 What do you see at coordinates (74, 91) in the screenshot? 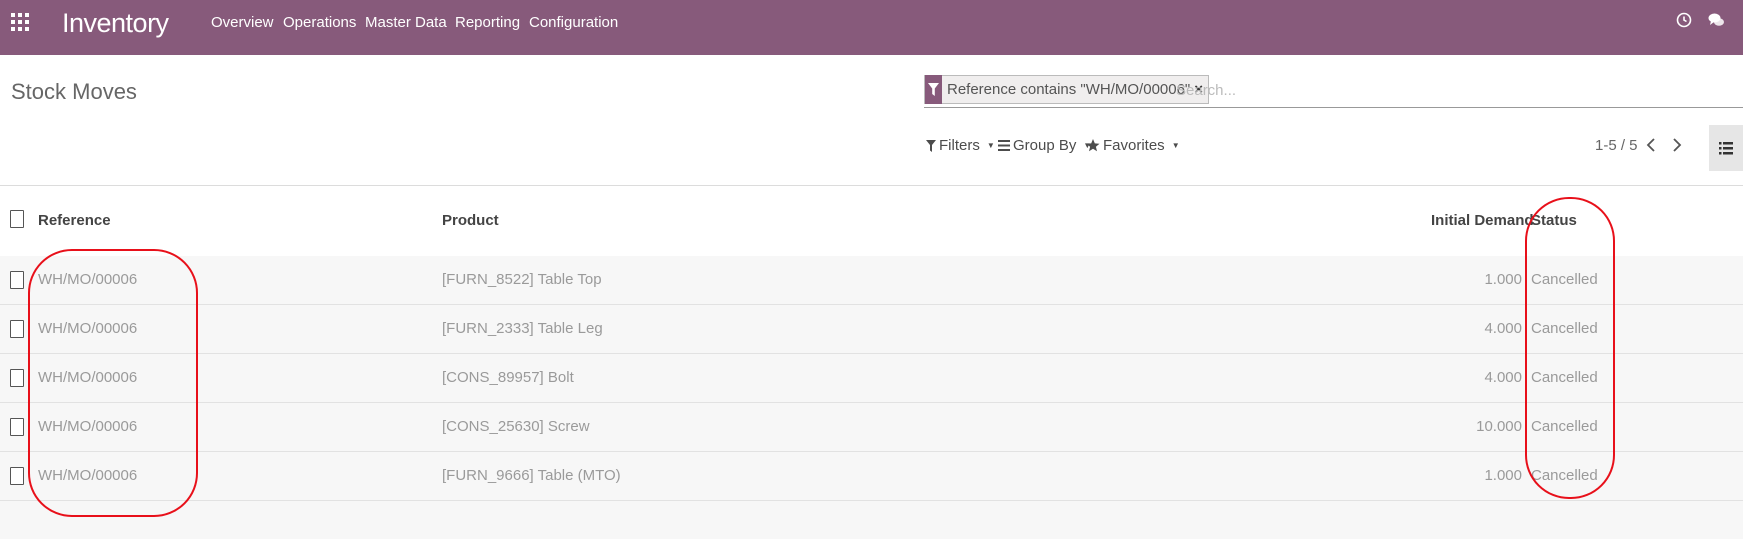
I see `page-title: Stock Moves` at bounding box center [74, 91].